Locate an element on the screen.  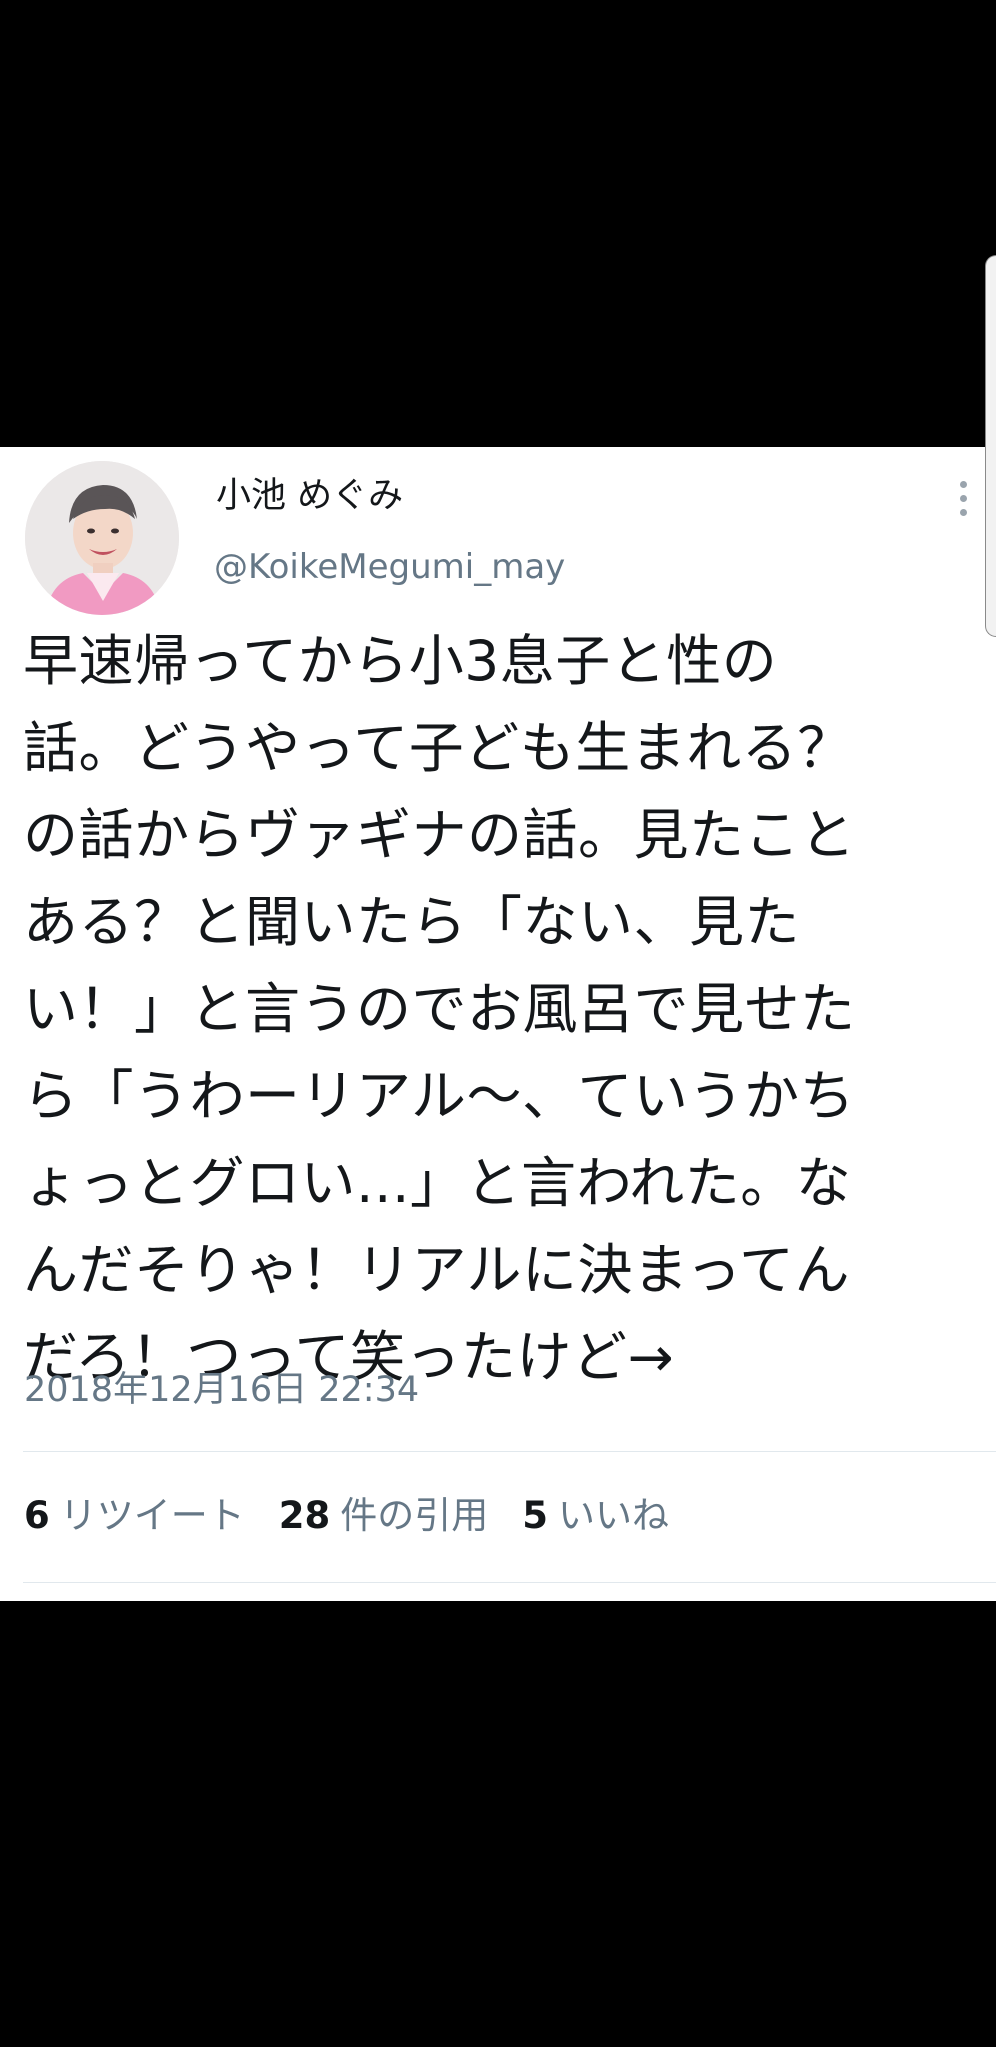
tweet-text-line: んだそりゃ！リアルに決まってん is located at coordinates (437, 1270).